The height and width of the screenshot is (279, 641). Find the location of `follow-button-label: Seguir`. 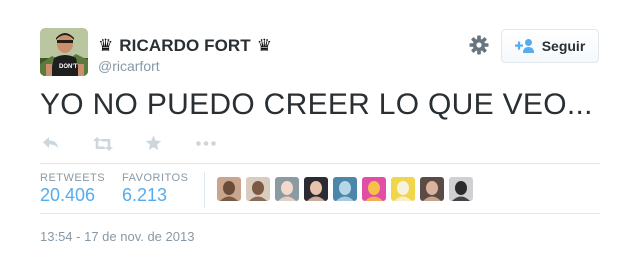

follow-button-label: Seguir is located at coordinates (563, 46).